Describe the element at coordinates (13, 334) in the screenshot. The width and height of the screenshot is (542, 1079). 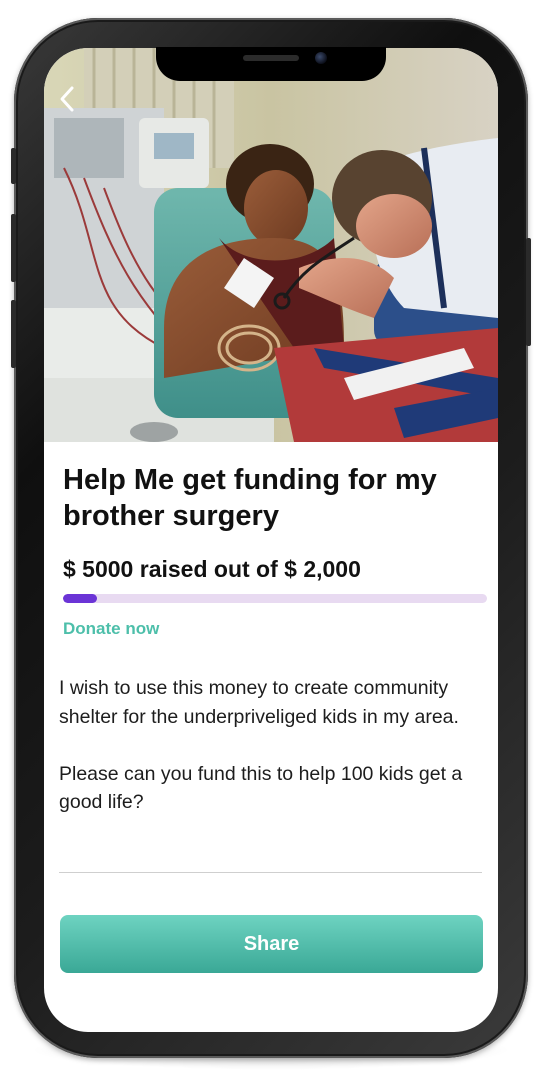
I see `volume-down-button` at that location.